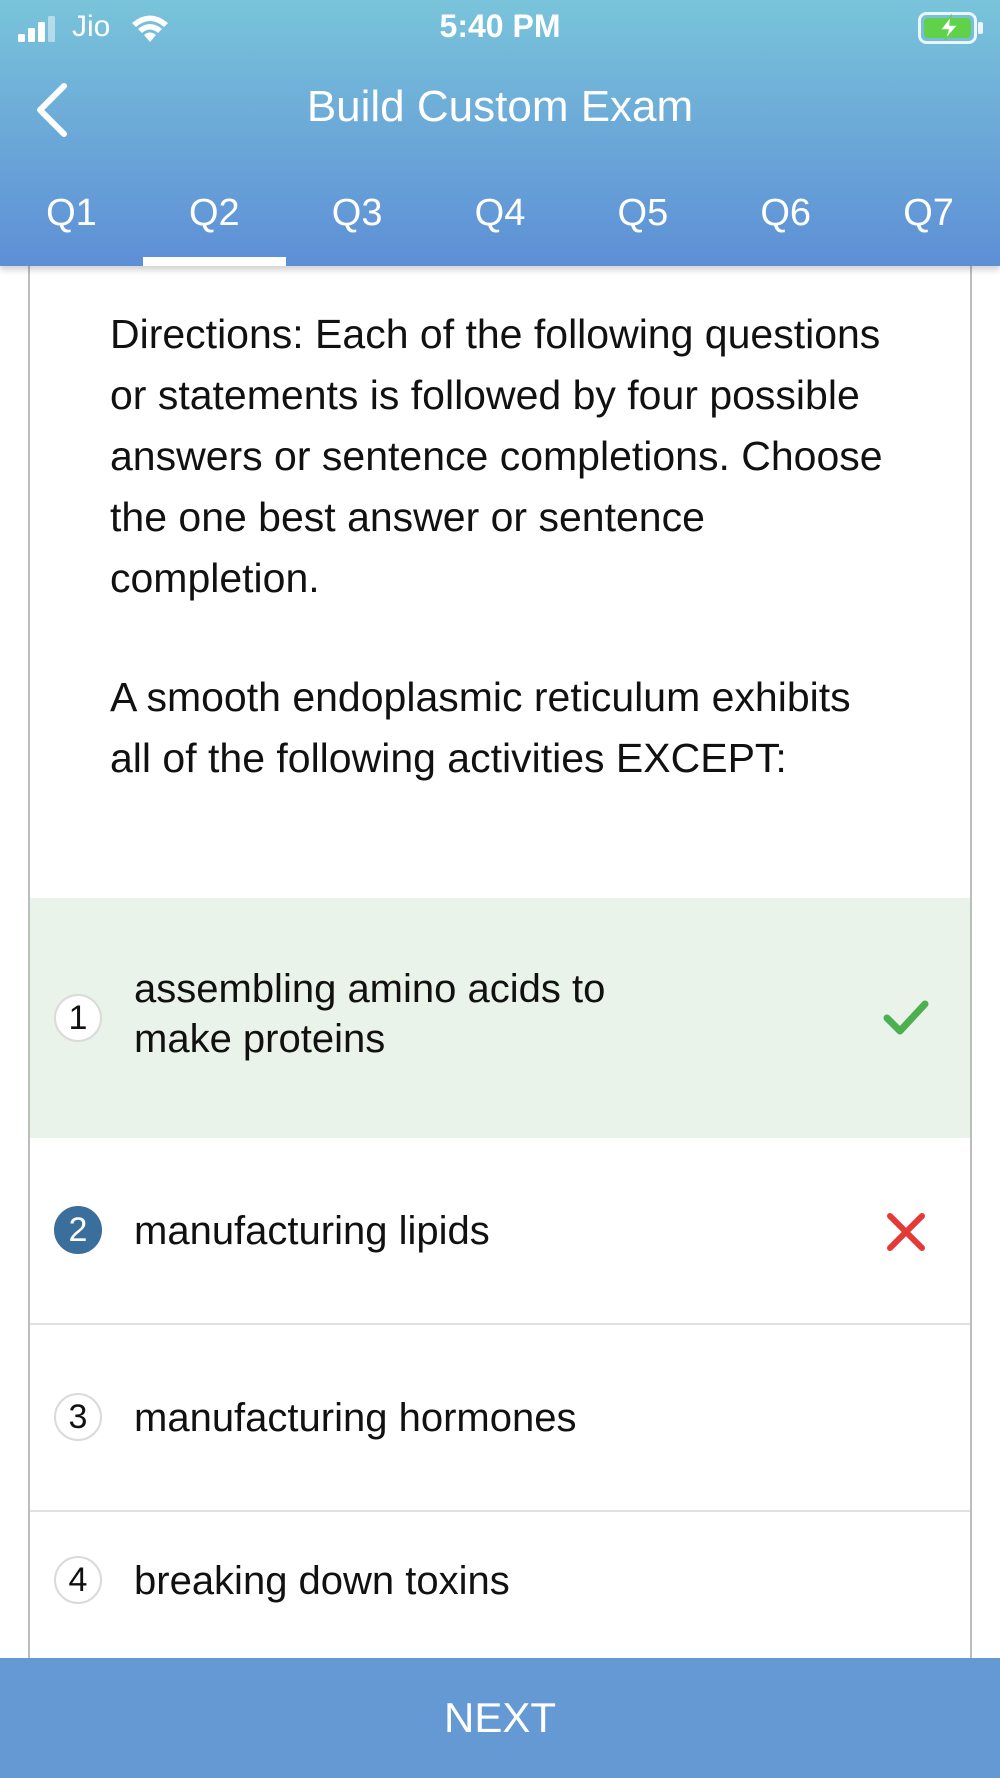  Describe the element at coordinates (906, 1017) in the screenshot. I see `checkmark-icon` at that location.